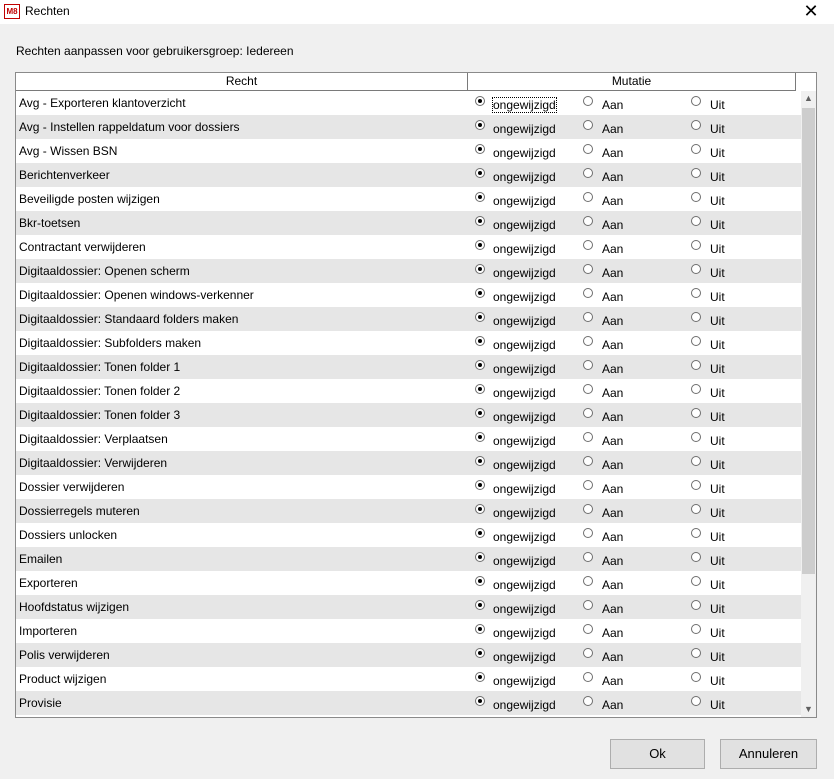 Image resolution: width=834 pixels, height=779 pixels. What do you see at coordinates (808, 341) in the screenshot?
I see `scrollbar-thumb` at bounding box center [808, 341].